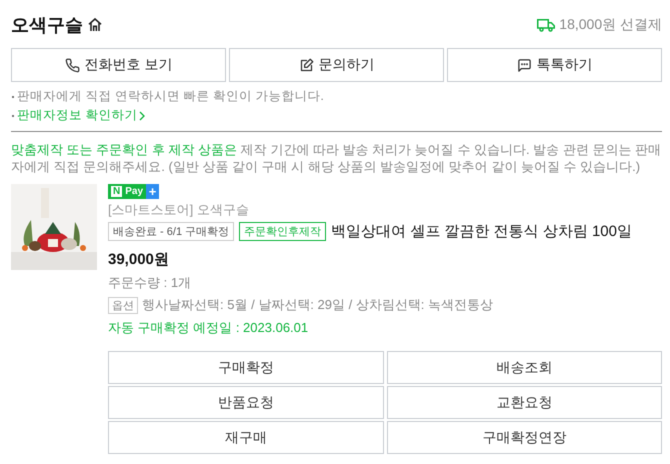 Image resolution: width=670 pixels, height=464 pixels. I want to click on inquiry-button: 문의하기, so click(336, 65).